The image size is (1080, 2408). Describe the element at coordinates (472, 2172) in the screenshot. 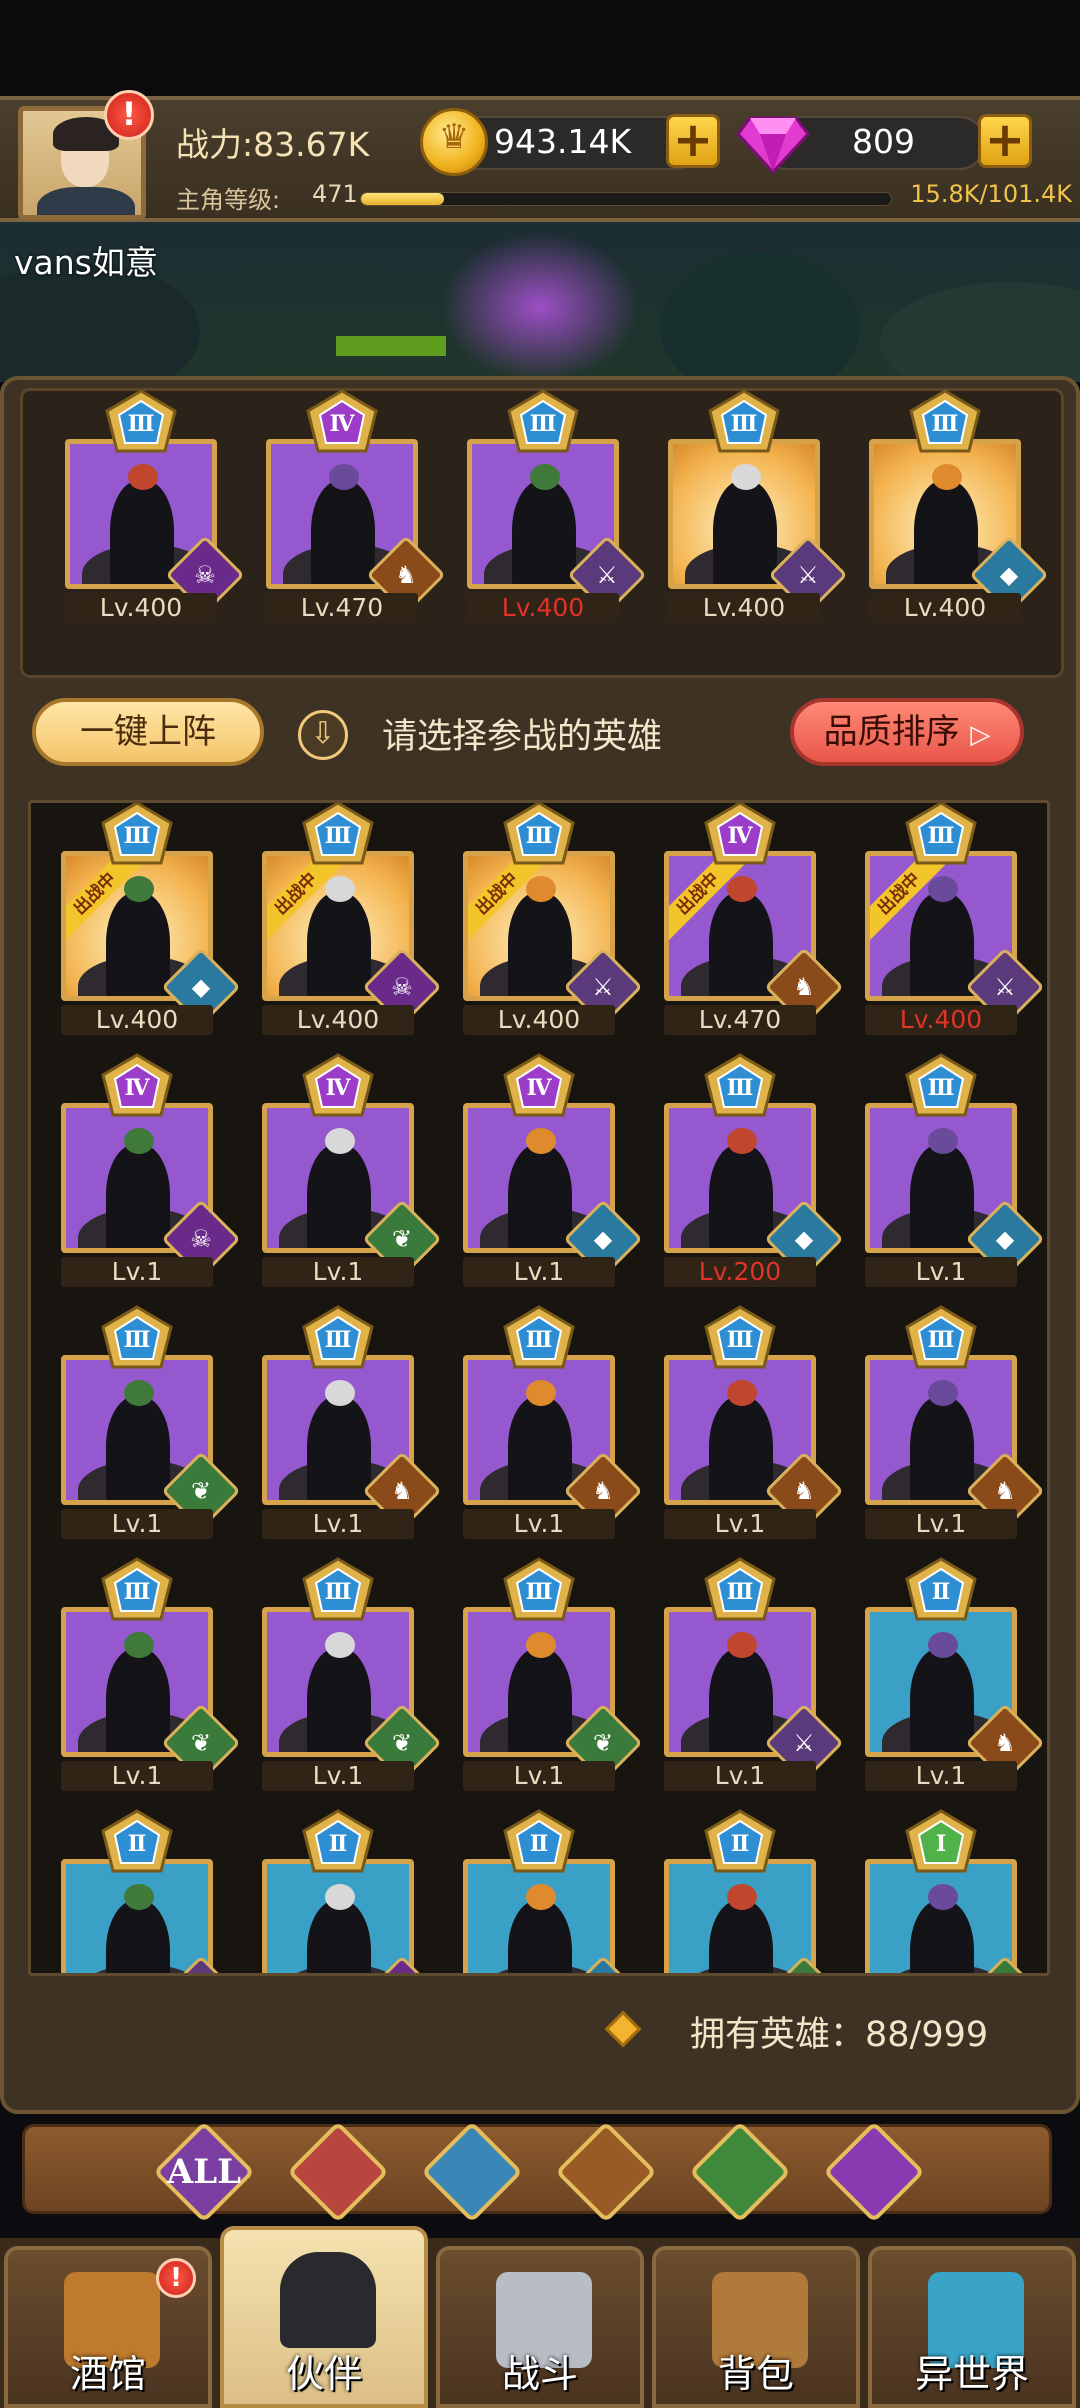

I see `filter-naga-button` at that location.